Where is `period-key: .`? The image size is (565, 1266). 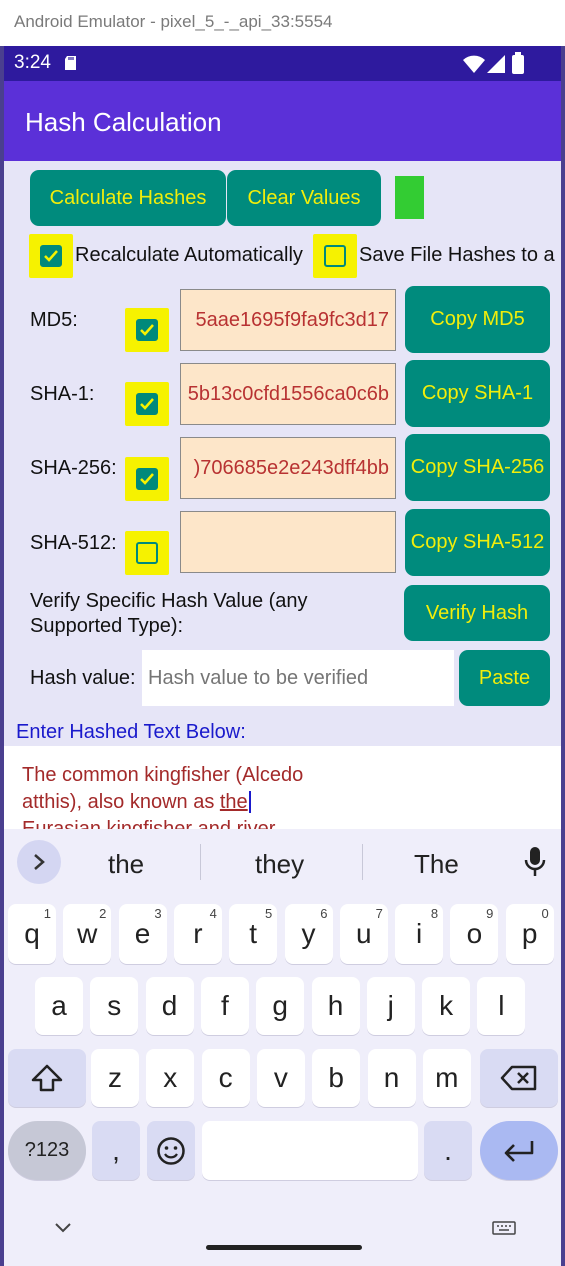 period-key: . is located at coordinates (448, 1150).